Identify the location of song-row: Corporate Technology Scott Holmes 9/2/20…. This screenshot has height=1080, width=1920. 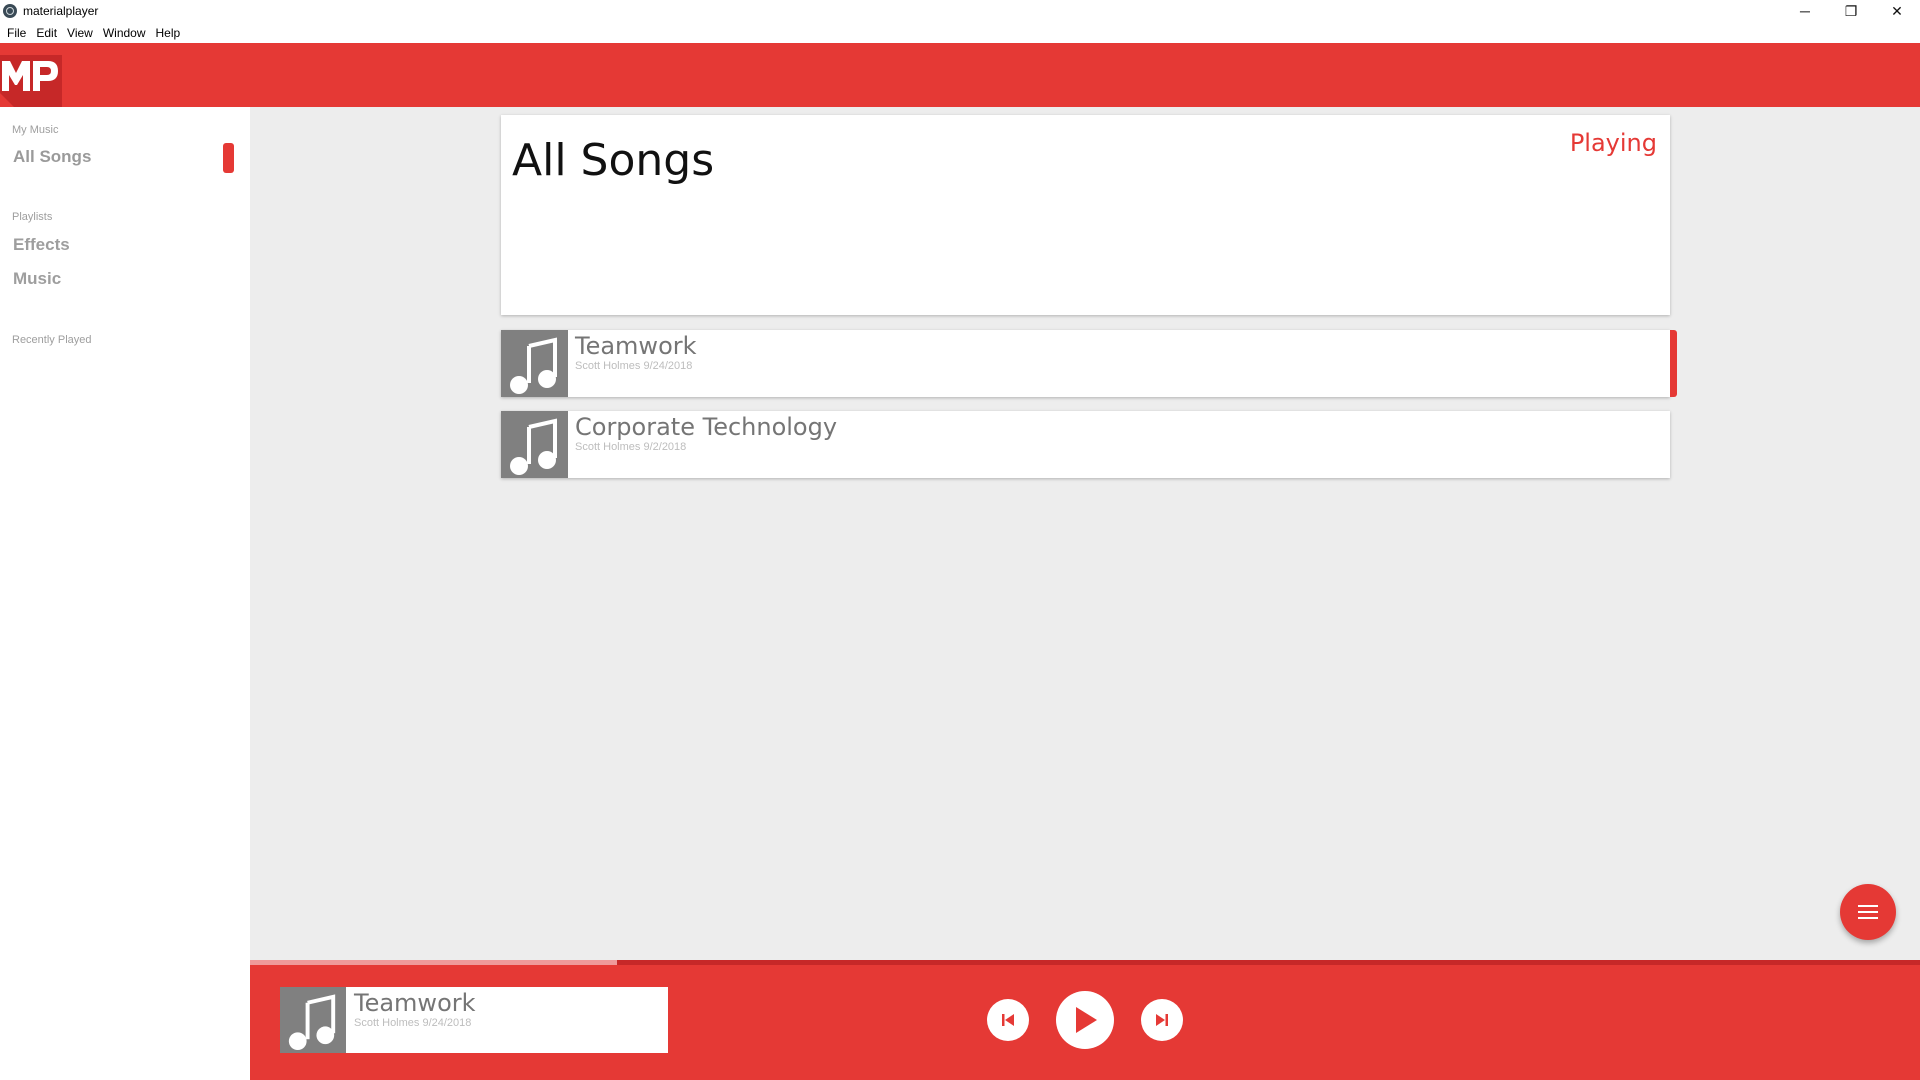
(1085, 444).